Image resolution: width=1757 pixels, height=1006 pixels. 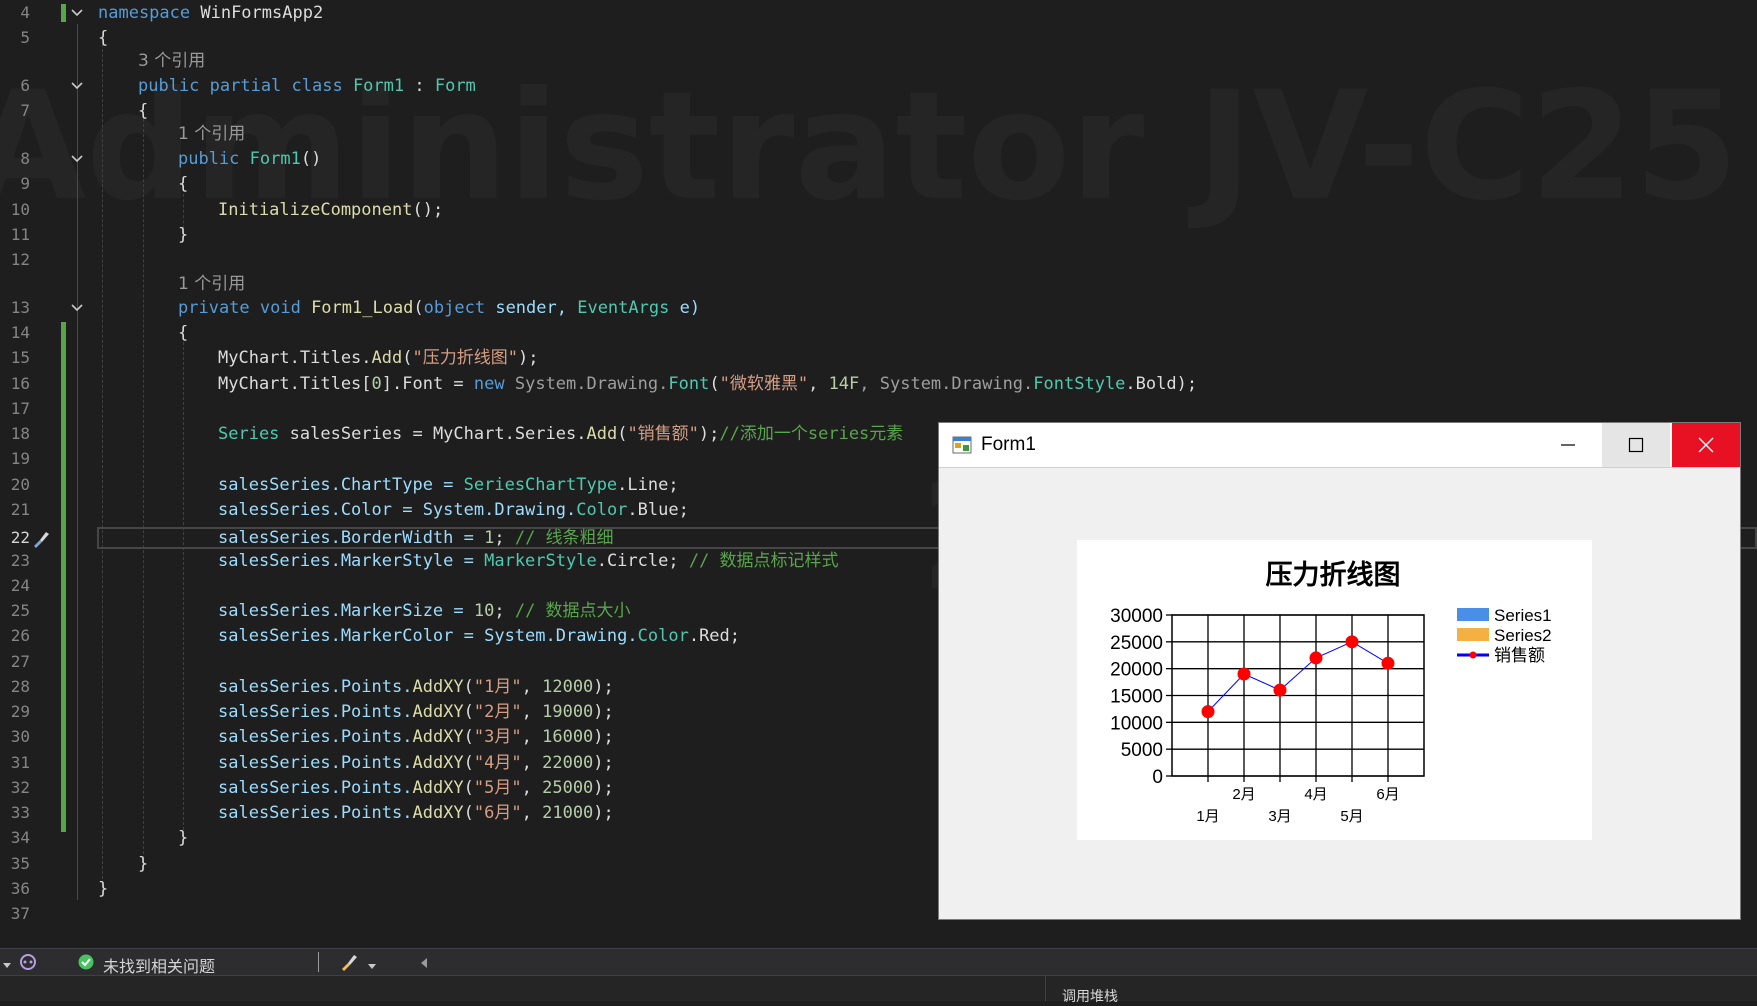 I want to click on brush-icon, so click(x=350, y=964).